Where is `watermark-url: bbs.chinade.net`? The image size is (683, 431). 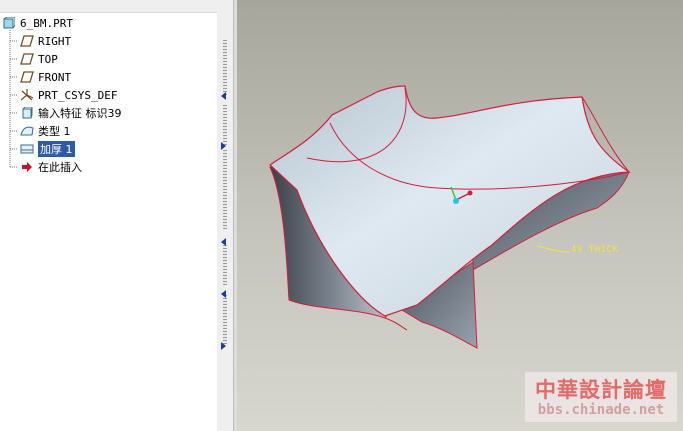
watermark-url: bbs.chinade.net is located at coordinates (601, 410).